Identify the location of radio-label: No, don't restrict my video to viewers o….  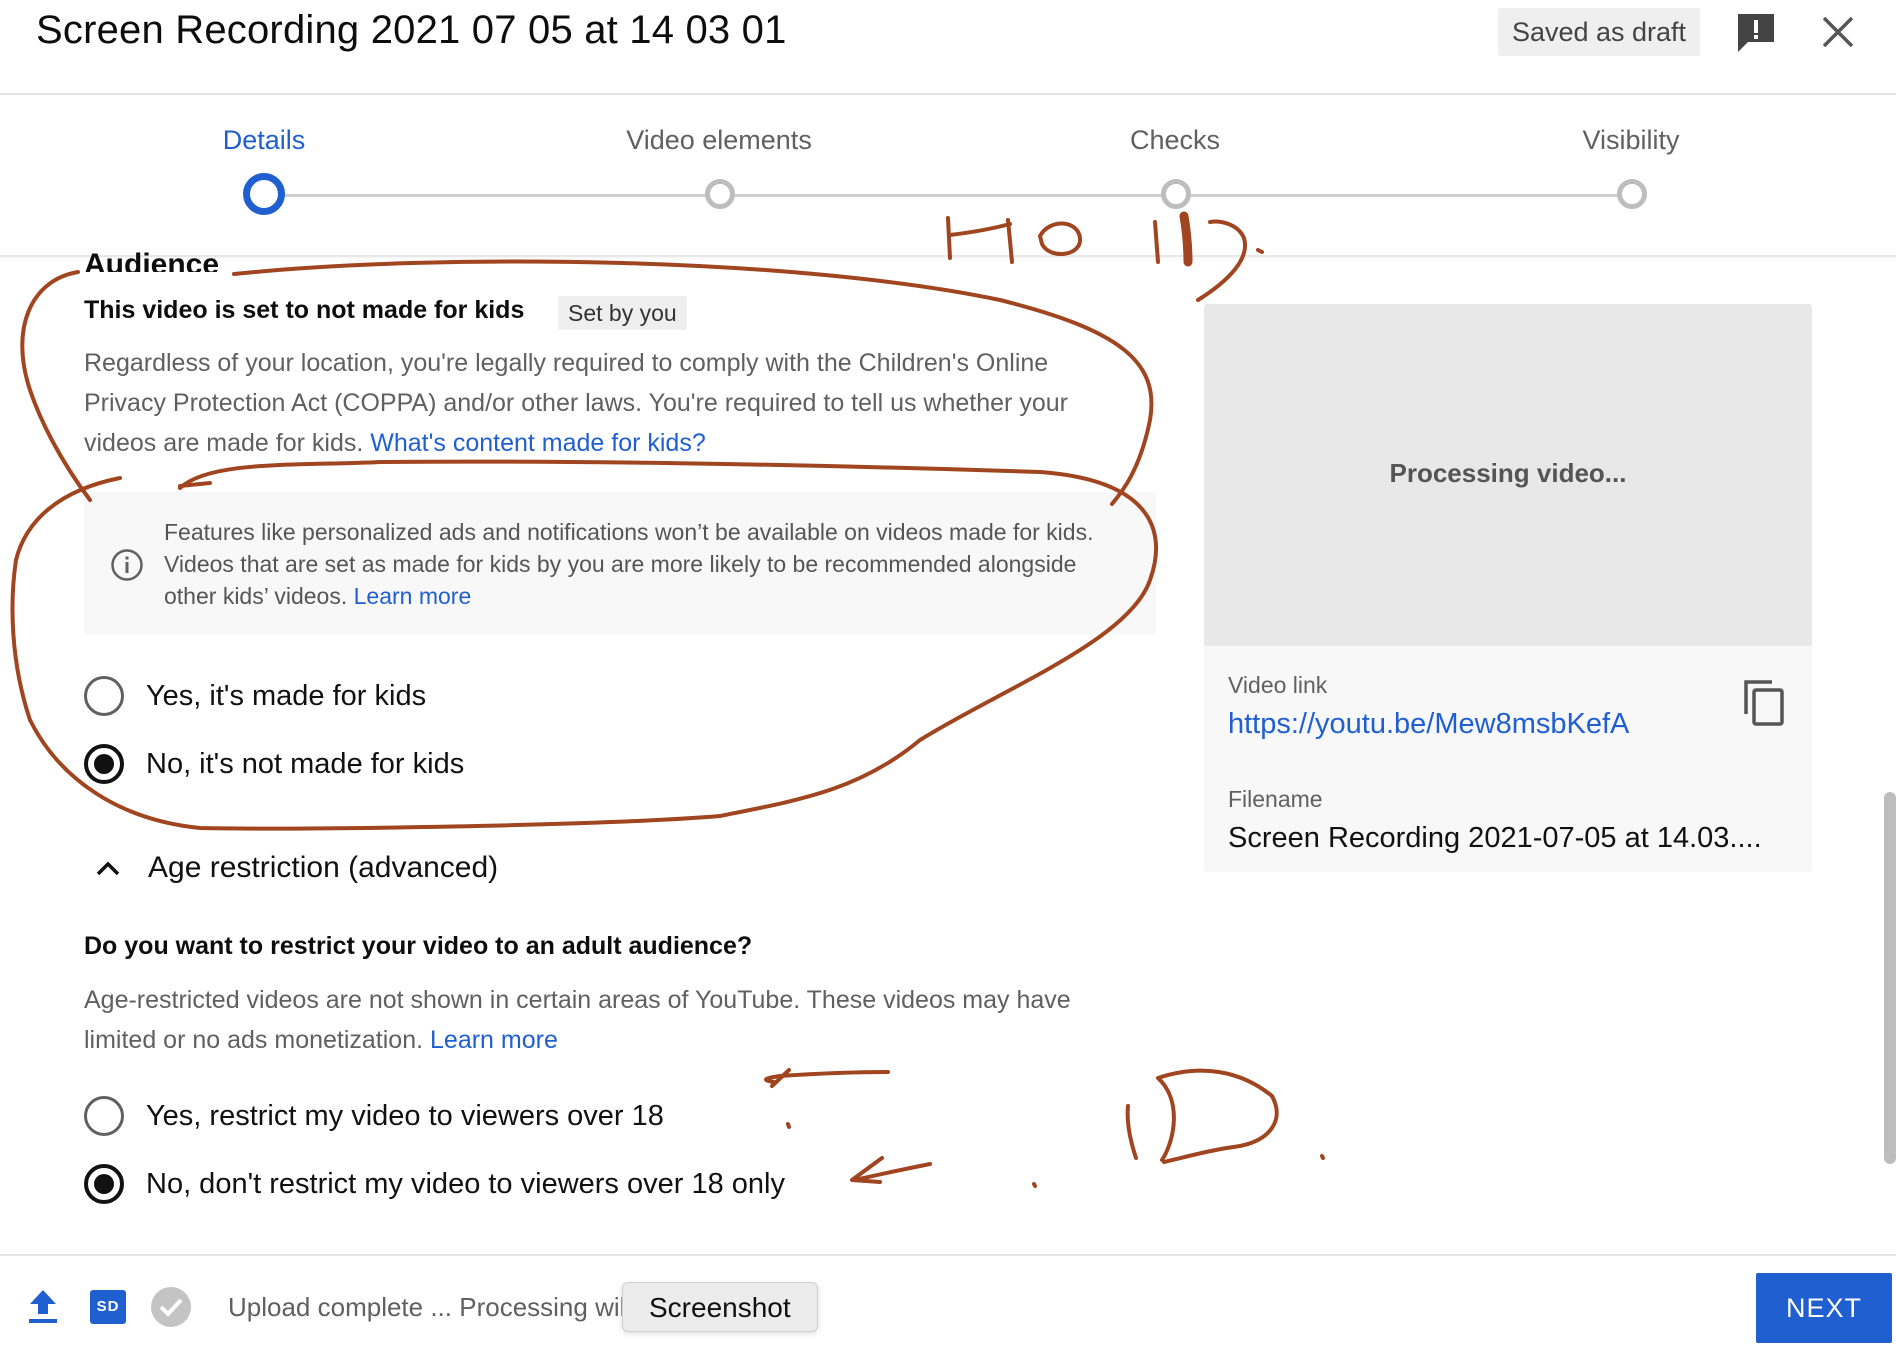
(465, 1183).